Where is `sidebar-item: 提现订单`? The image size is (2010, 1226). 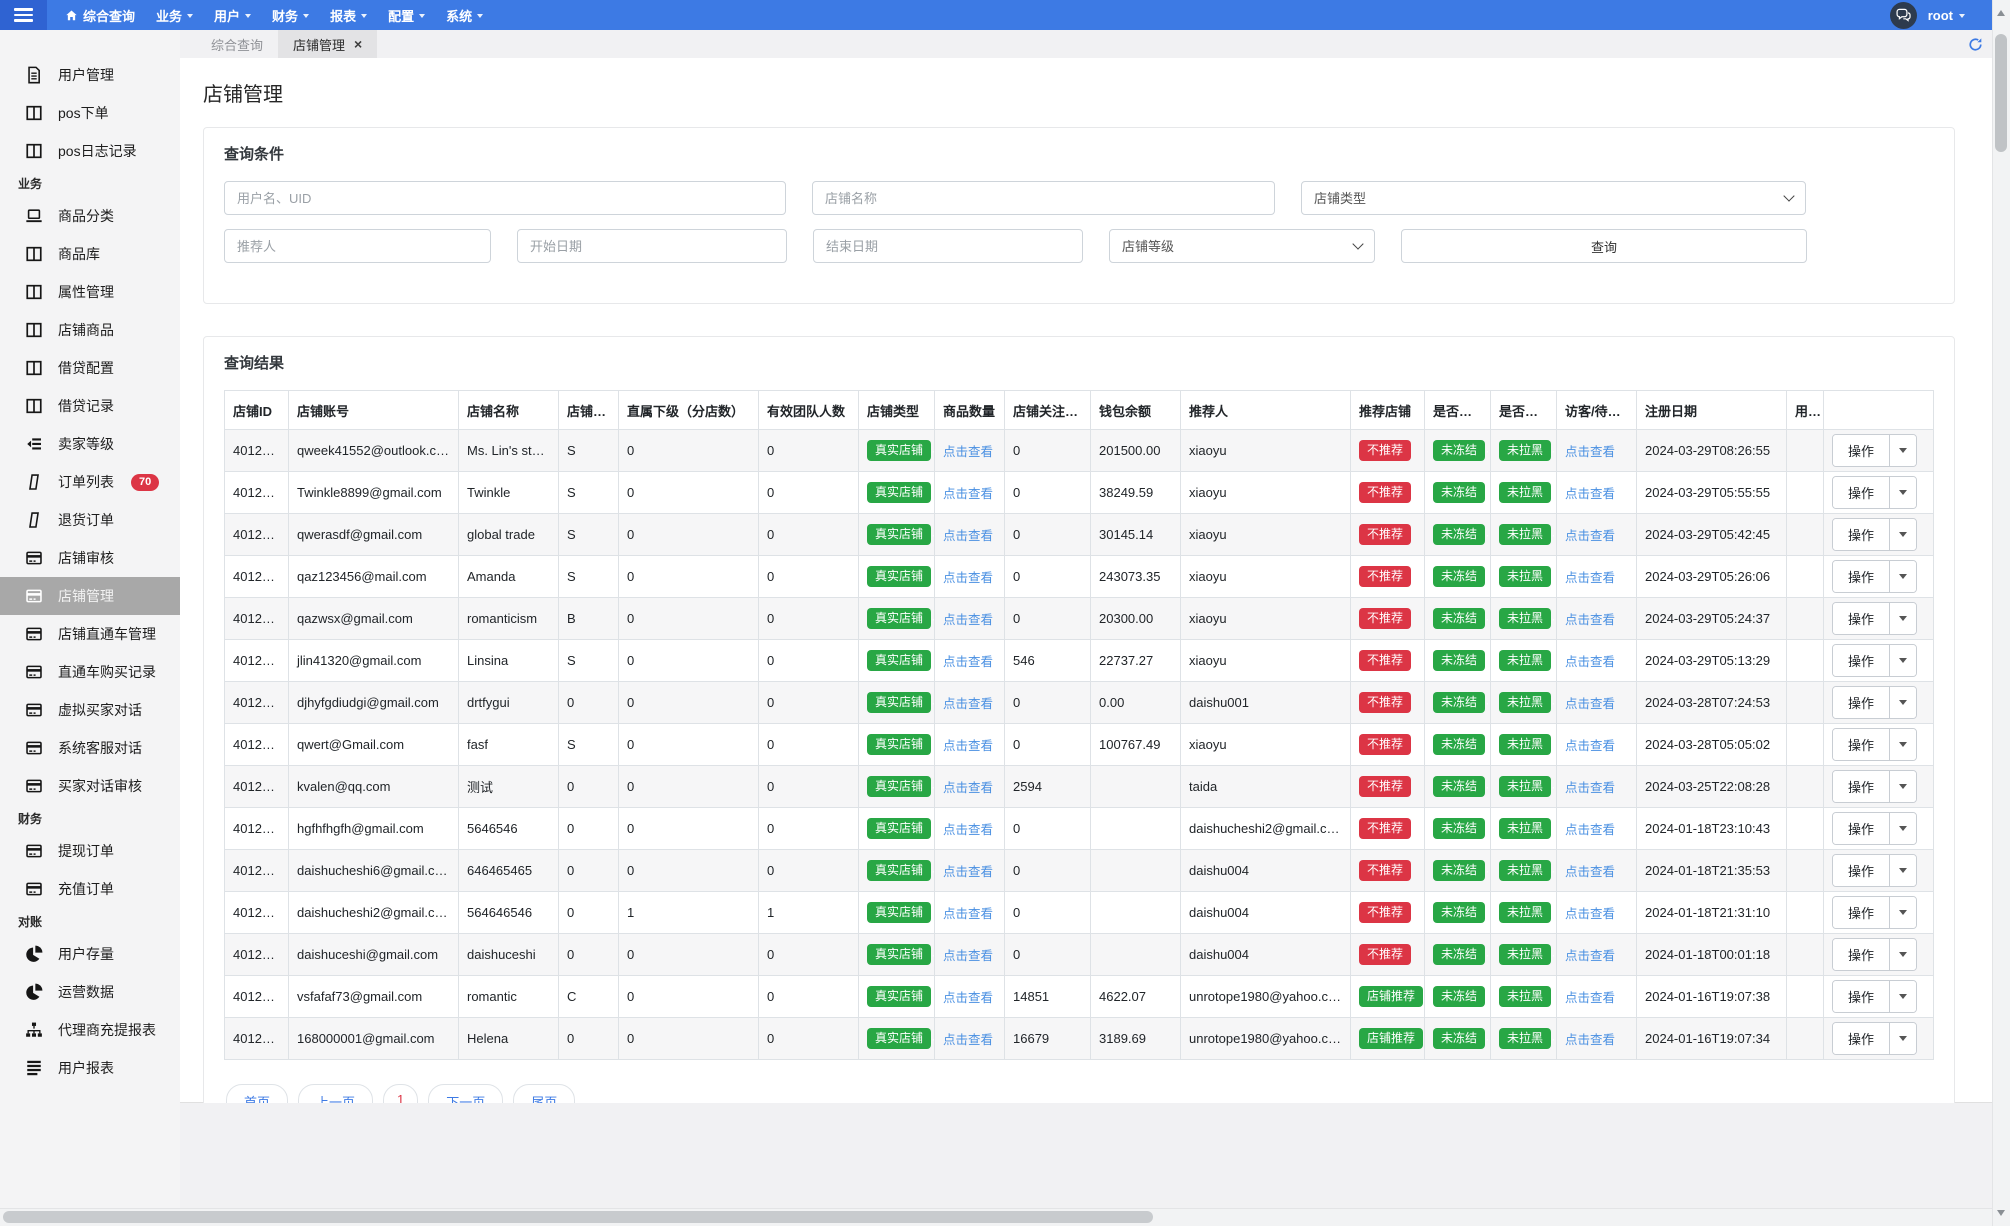 sidebar-item: 提现订单 is located at coordinates (90, 851).